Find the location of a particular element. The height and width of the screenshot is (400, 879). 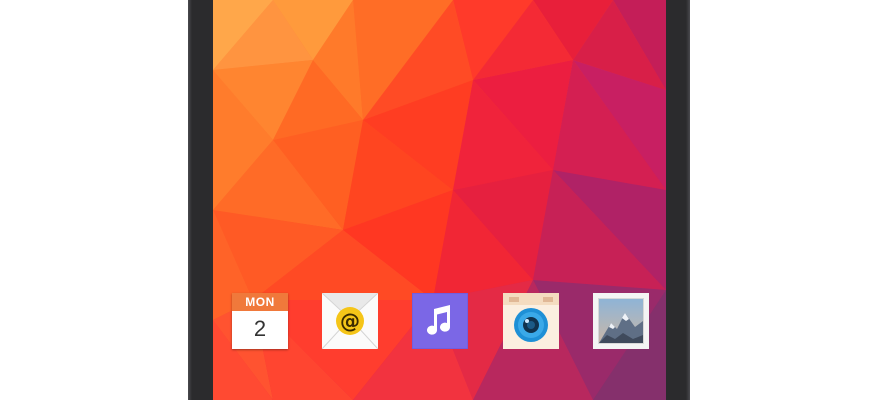

calendar-day-label: 2 is located at coordinates (260, 328).